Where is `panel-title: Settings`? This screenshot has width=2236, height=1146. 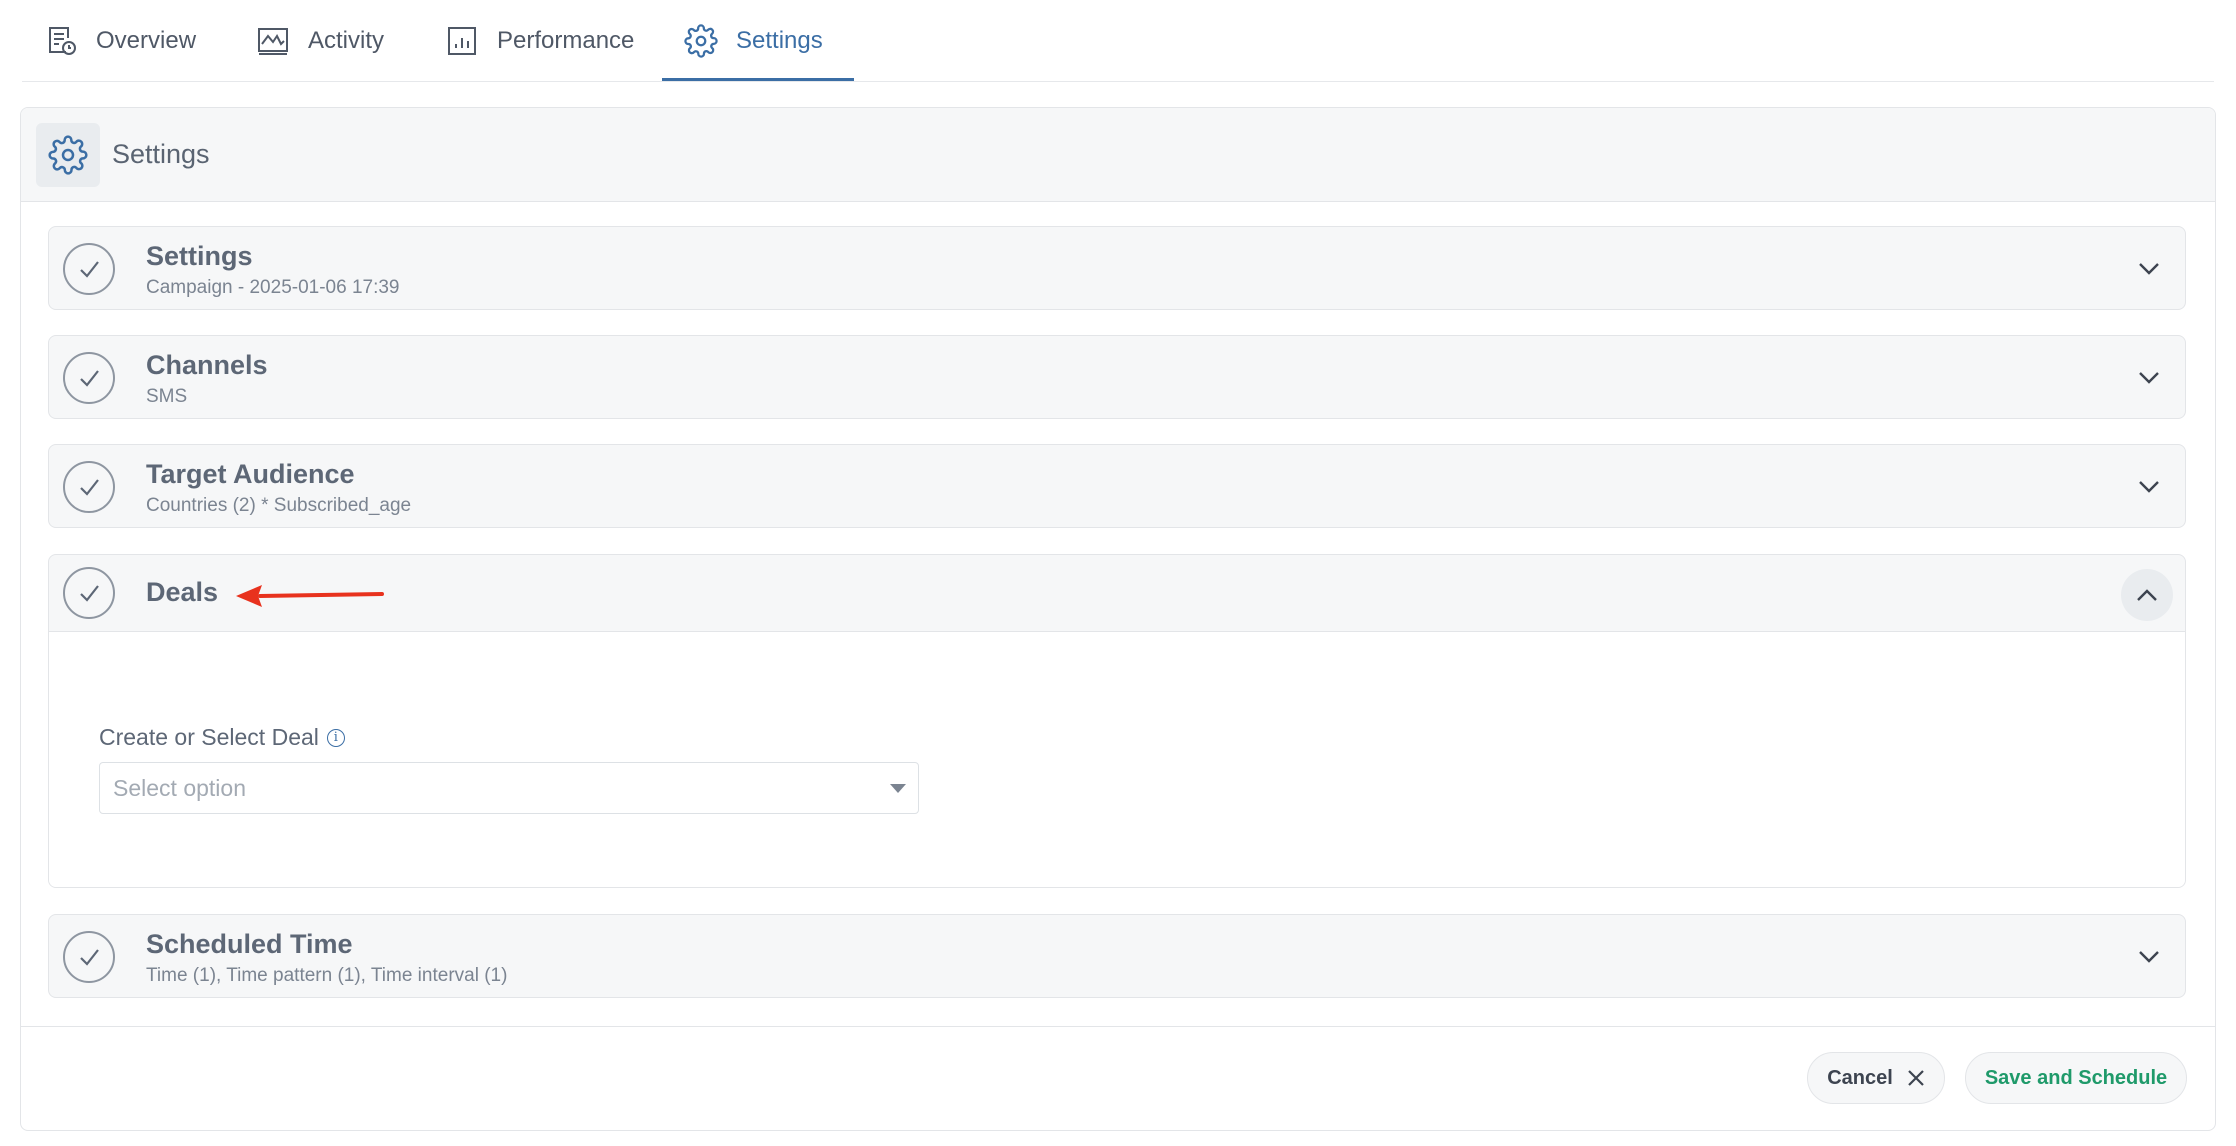 panel-title: Settings is located at coordinates (161, 154).